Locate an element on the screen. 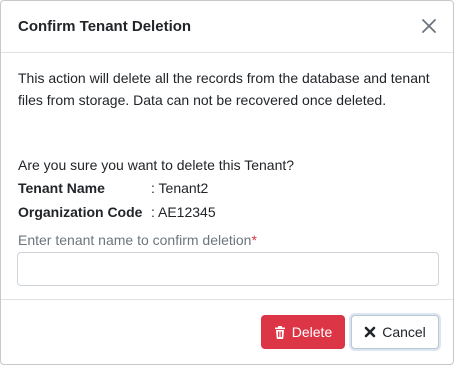 The width and height of the screenshot is (454, 365). close-icon is located at coordinates (429, 26).